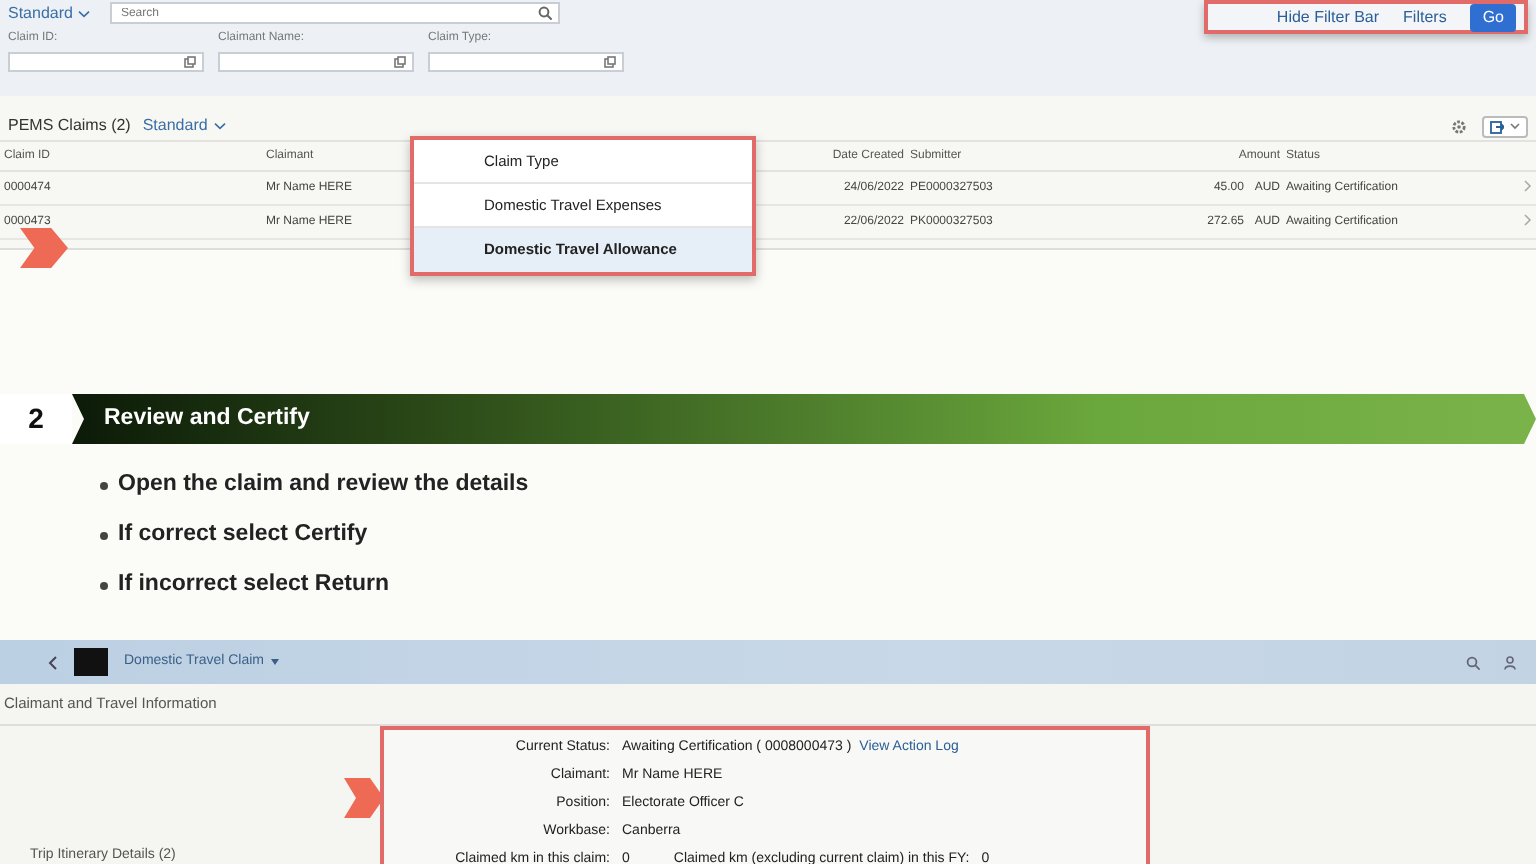 This screenshot has height=864, width=1536. What do you see at coordinates (69, 126) in the screenshot?
I see `table-title: PEMS Claims (2)` at bounding box center [69, 126].